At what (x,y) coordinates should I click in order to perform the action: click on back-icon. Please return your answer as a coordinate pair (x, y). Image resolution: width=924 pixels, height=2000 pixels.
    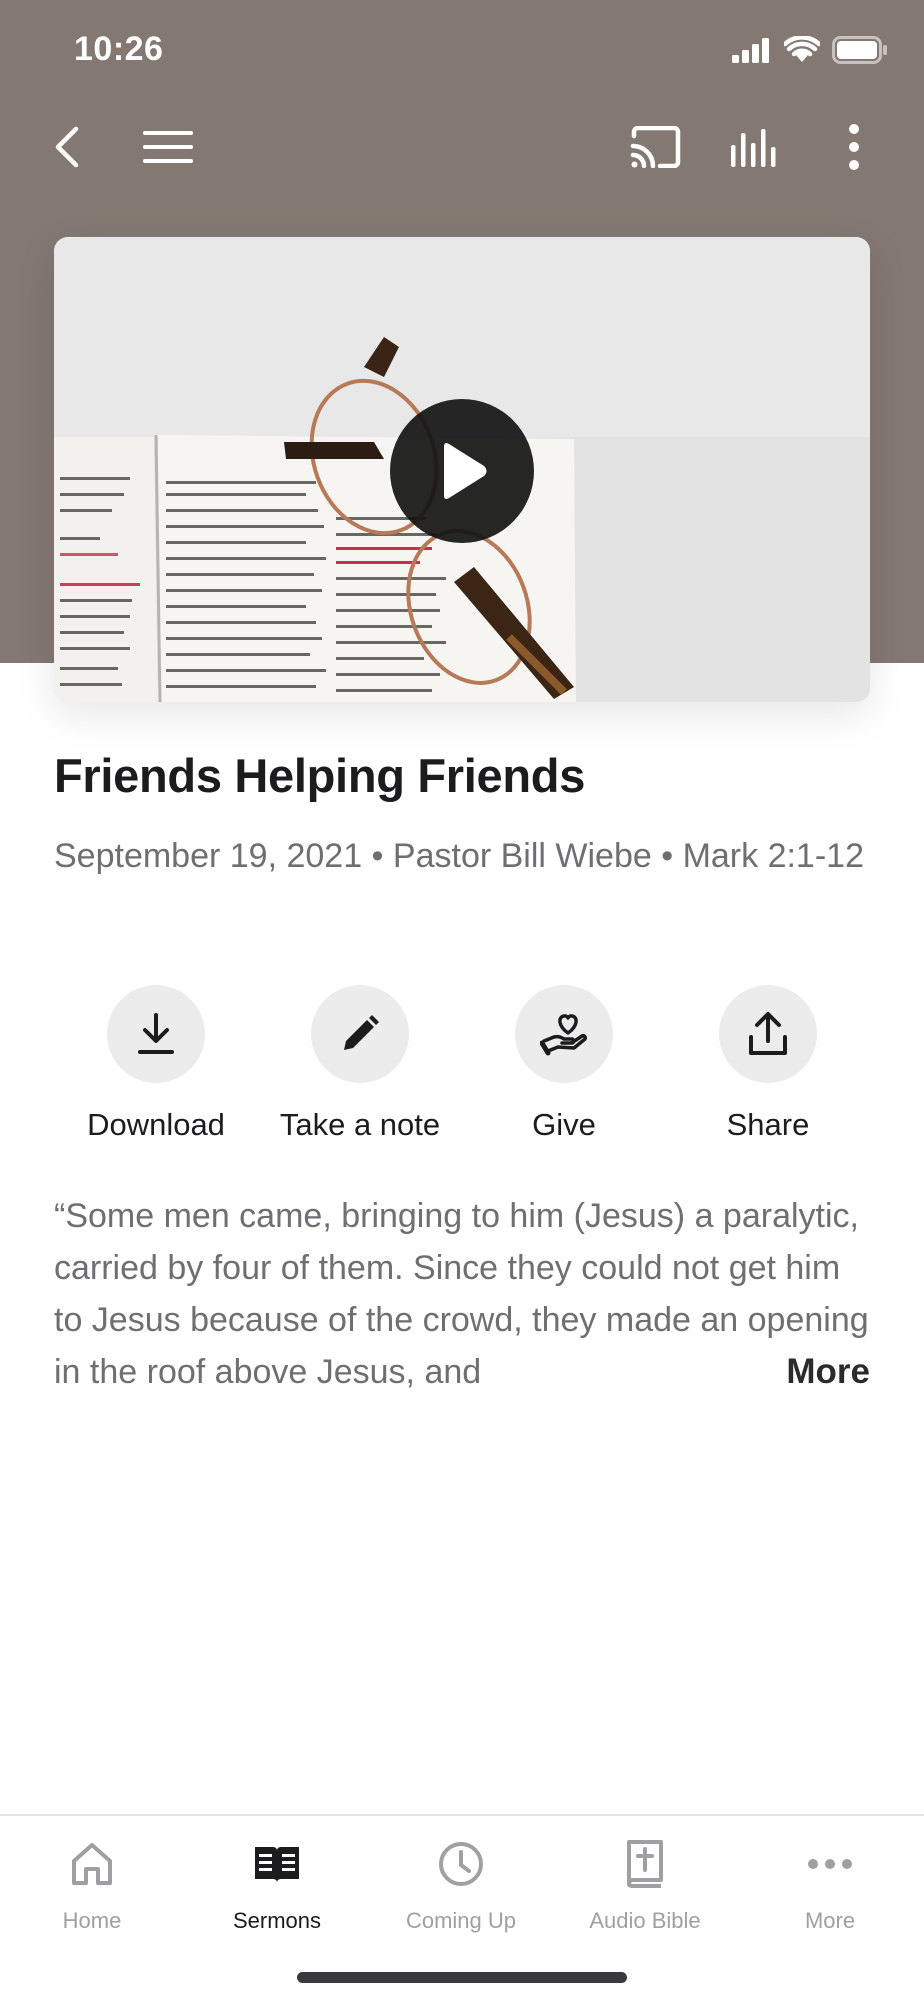
    Looking at the image, I should click on (67, 147).